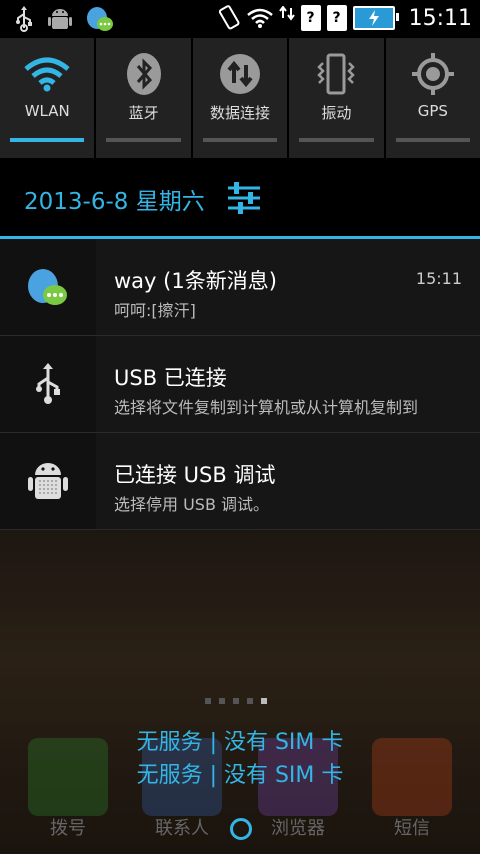  I want to click on notification-title: 已连接 USB 调试, so click(195, 475).